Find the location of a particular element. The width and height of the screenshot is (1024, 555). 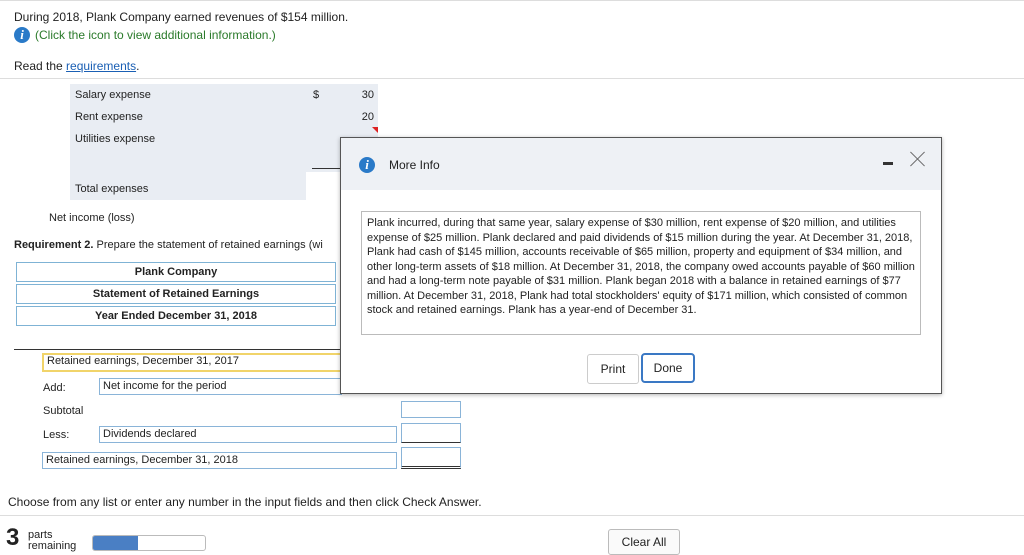

statement-title: Statement of Retained Earnings is located at coordinates (176, 294).